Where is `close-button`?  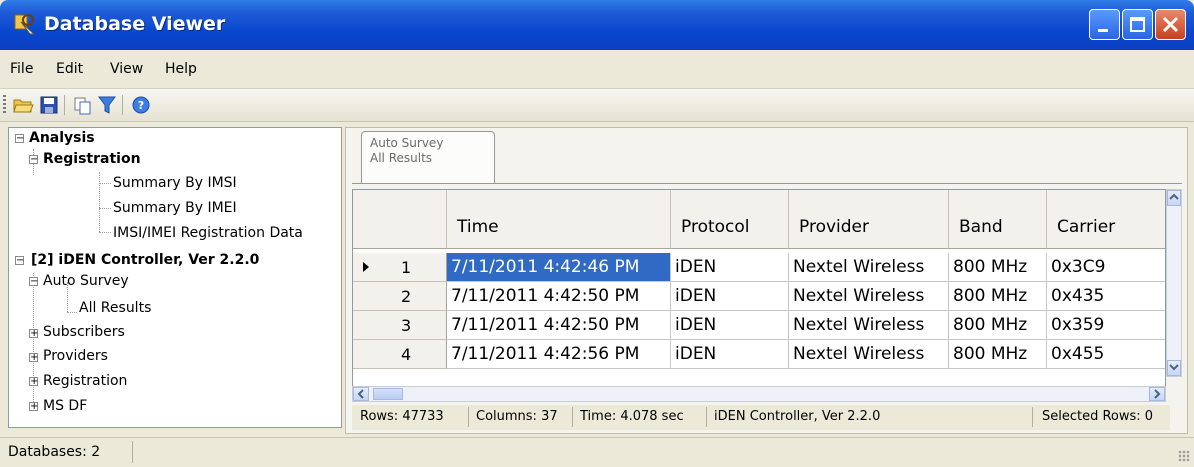
close-button is located at coordinates (1170, 24).